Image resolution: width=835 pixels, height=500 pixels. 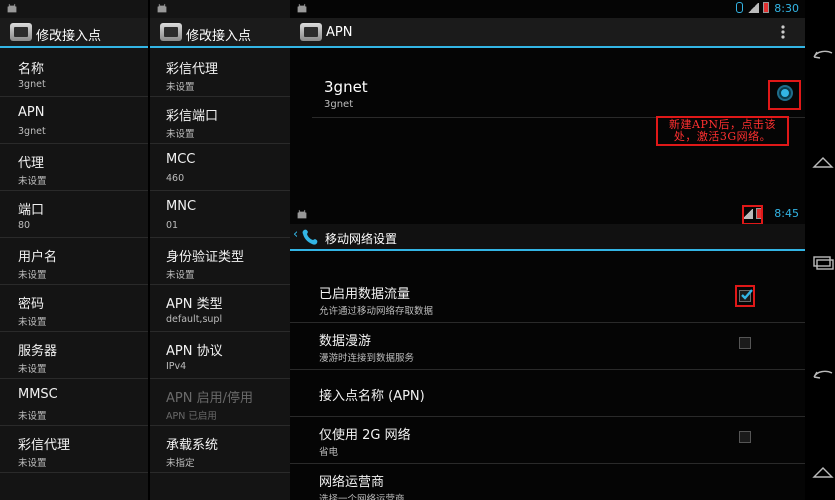 What do you see at coordinates (722, 136) in the screenshot?
I see `annotation-line-2: 处，激活3G网络。` at bounding box center [722, 136].